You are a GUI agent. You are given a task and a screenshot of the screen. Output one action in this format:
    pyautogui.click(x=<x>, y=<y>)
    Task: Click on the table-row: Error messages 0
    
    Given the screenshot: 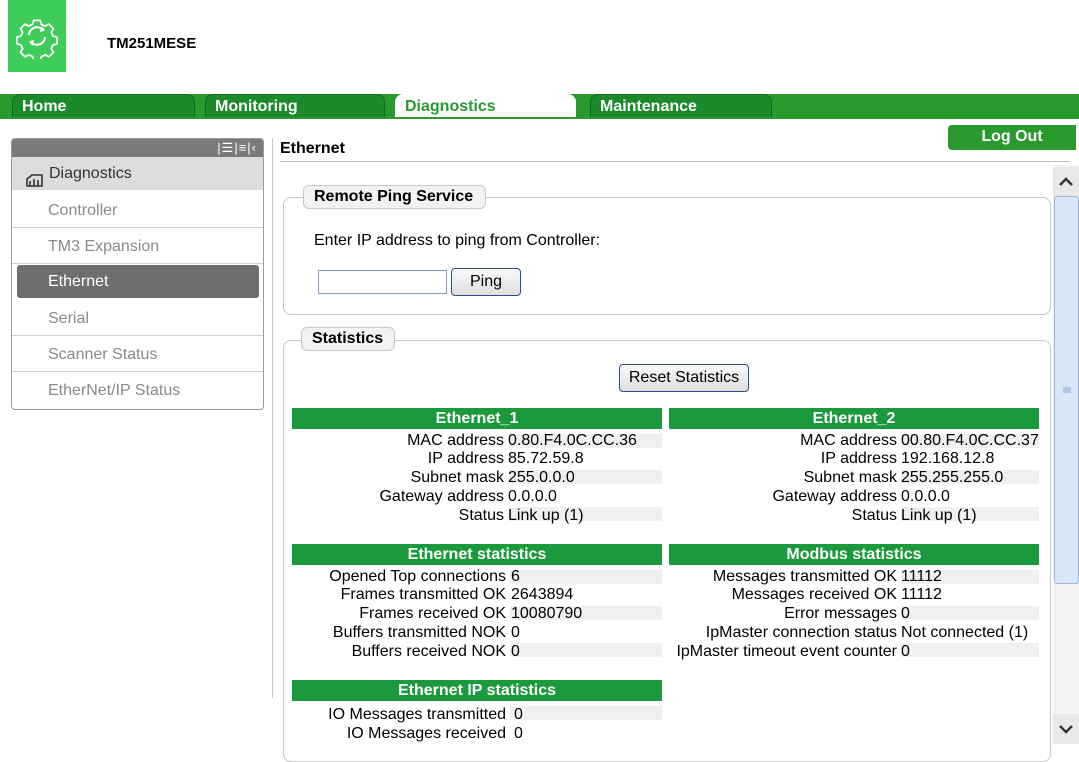 What is the action you would take?
    pyautogui.click(x=847, y=613)
    